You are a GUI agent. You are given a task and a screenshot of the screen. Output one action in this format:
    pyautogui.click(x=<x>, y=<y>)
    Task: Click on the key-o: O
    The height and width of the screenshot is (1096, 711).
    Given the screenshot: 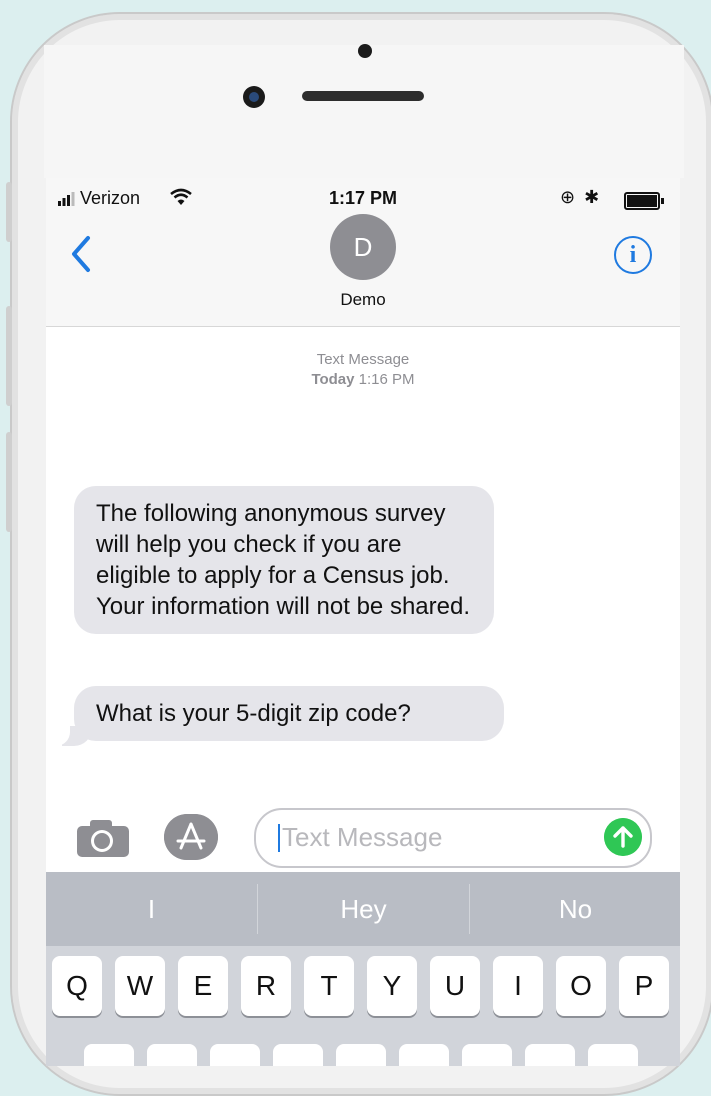 What is the action you would take?
    pyautogui.click(x=581, y=986)
    